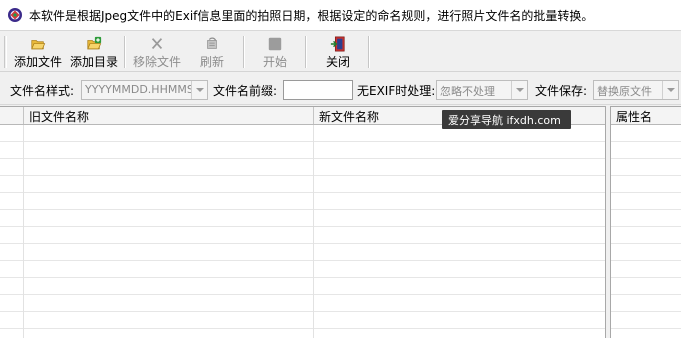 The width and height of the screenshot is (681, 338). Describe the element at coordinates (318, 90) in the screenshot. I see `prefix-input` at that location.